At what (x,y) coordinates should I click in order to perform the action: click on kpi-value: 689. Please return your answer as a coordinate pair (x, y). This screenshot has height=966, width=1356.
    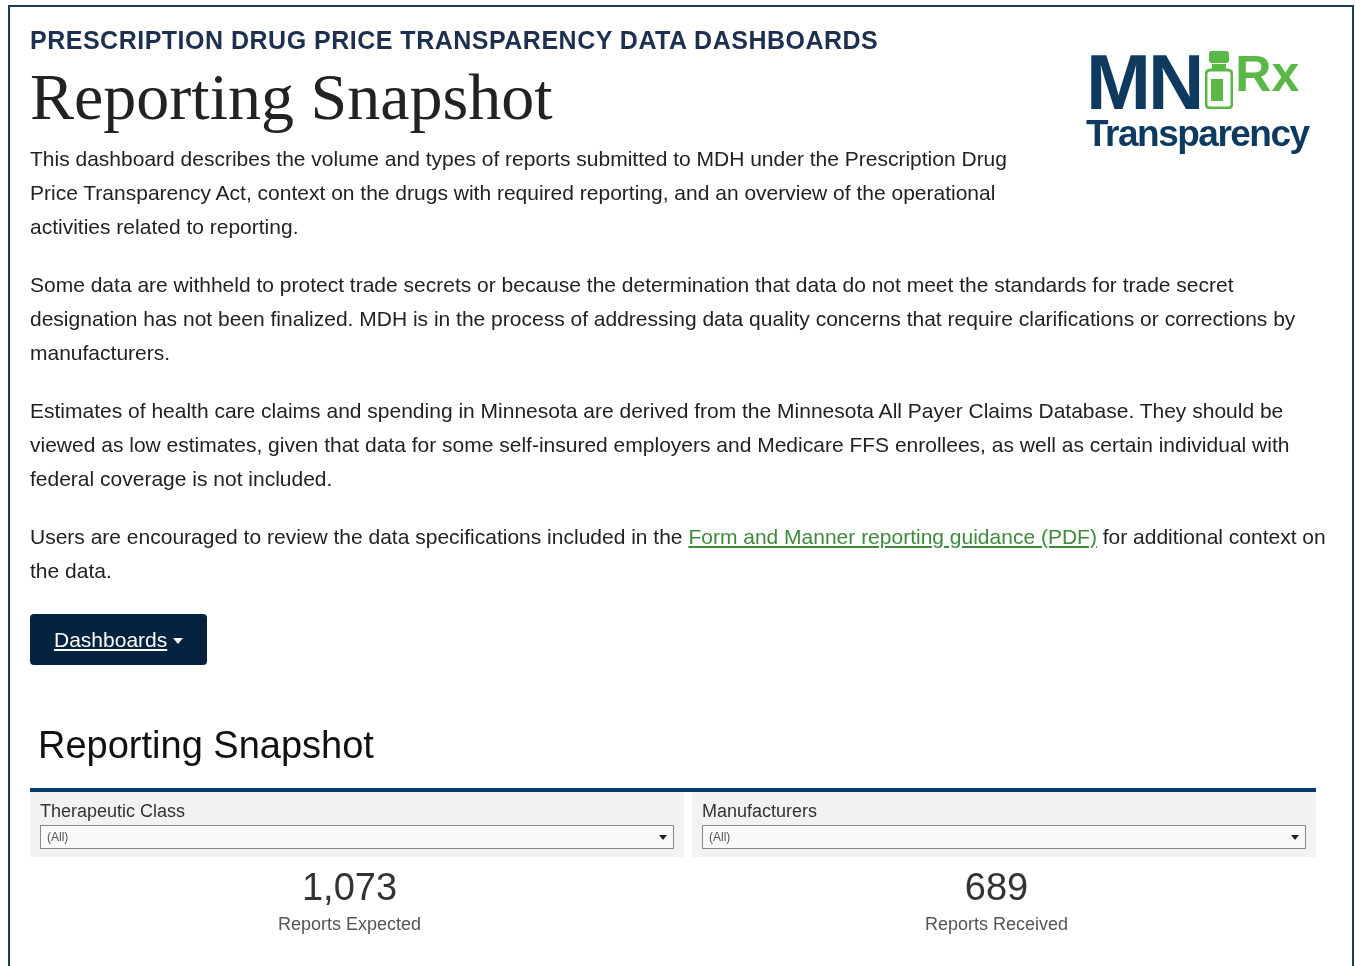
    Looking at the image, I should click on (996, 888).